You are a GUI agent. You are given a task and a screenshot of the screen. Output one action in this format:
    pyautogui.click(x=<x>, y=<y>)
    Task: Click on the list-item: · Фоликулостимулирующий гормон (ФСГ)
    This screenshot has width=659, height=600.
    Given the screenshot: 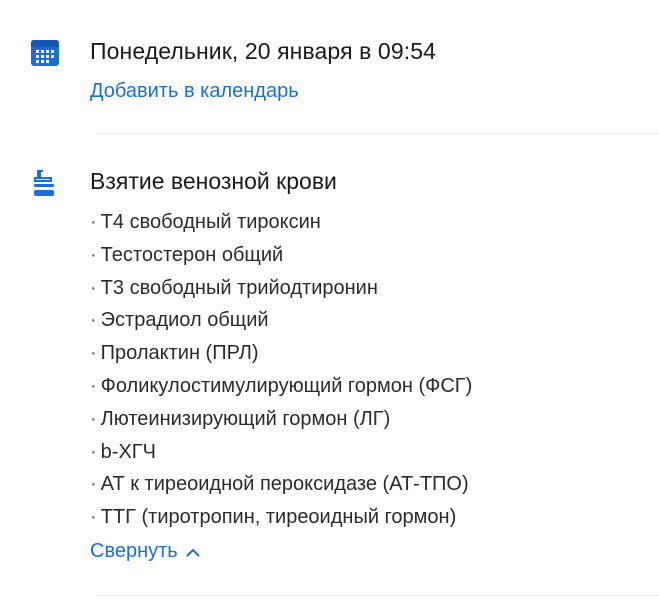 What is the action you would take?
    pyautogui.click(x=281, y=386)
    